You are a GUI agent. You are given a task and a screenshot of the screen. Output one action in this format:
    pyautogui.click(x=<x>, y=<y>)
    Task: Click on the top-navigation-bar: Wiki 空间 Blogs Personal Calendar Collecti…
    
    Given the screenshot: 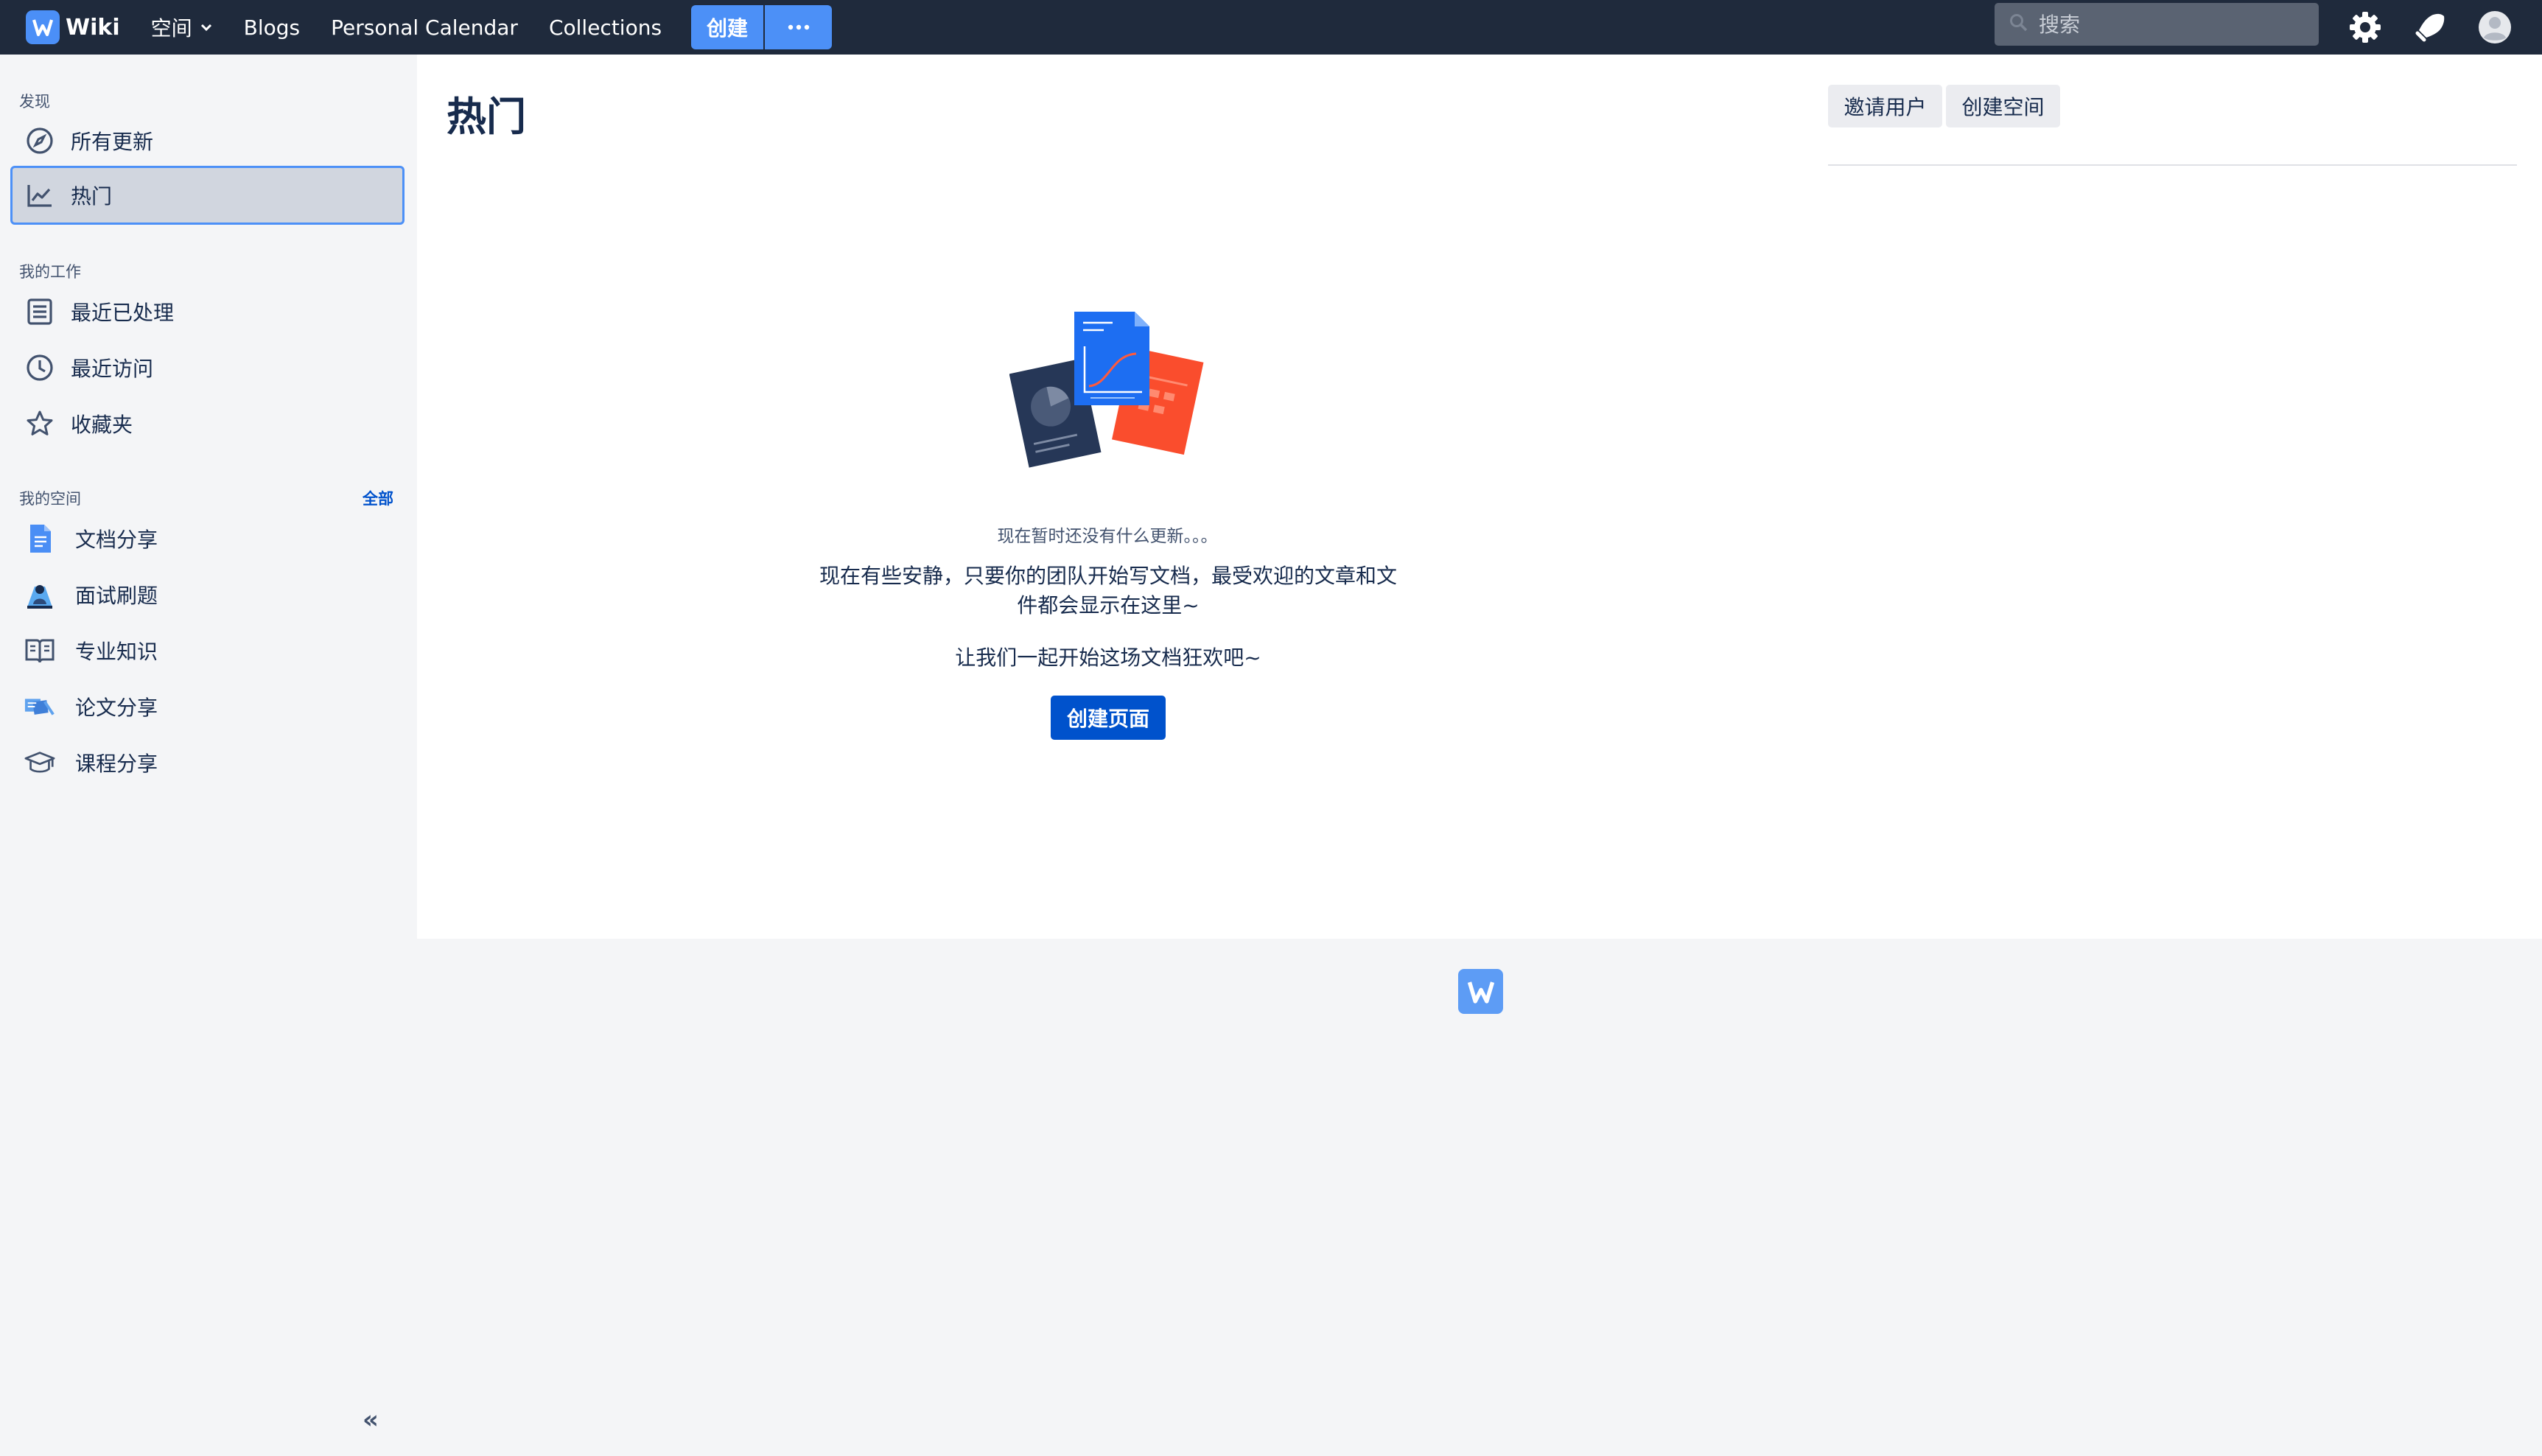 What is the action you would take?
    pyautogui.click(x=1271, y=28)
    